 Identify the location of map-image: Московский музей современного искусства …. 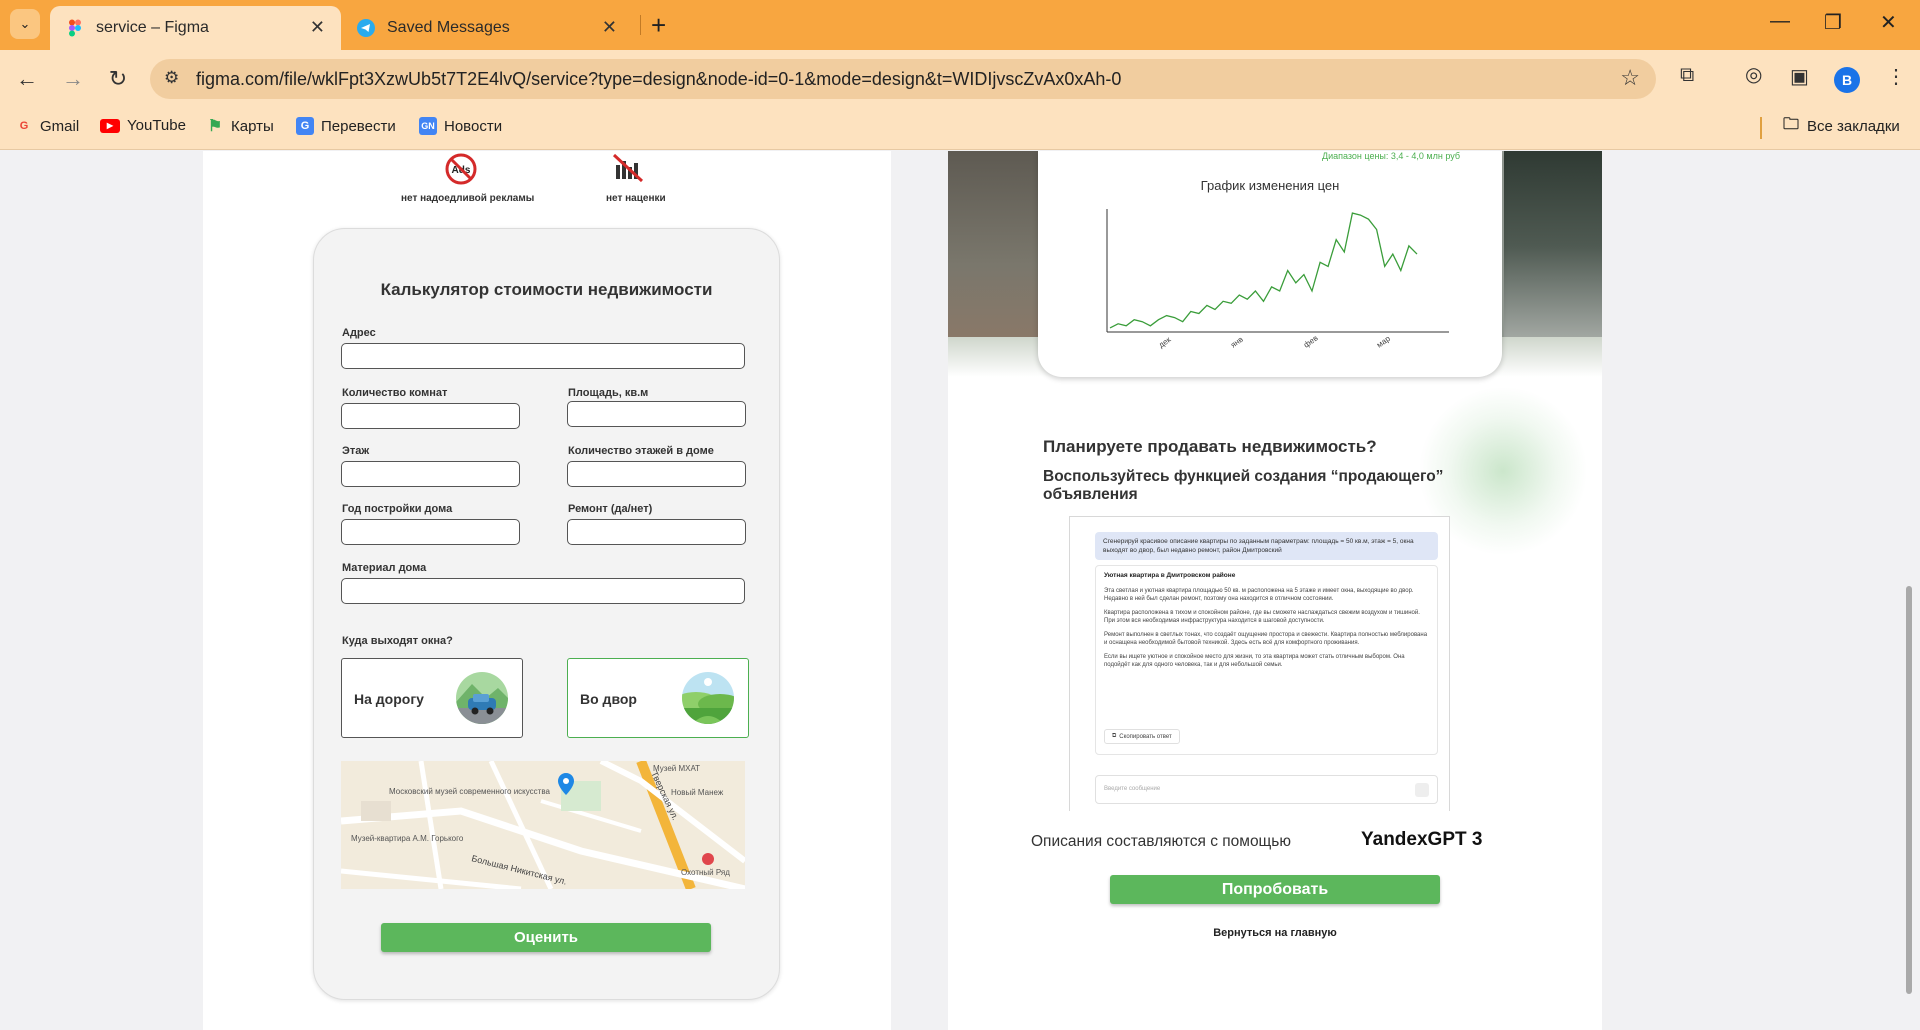
(543, 825).